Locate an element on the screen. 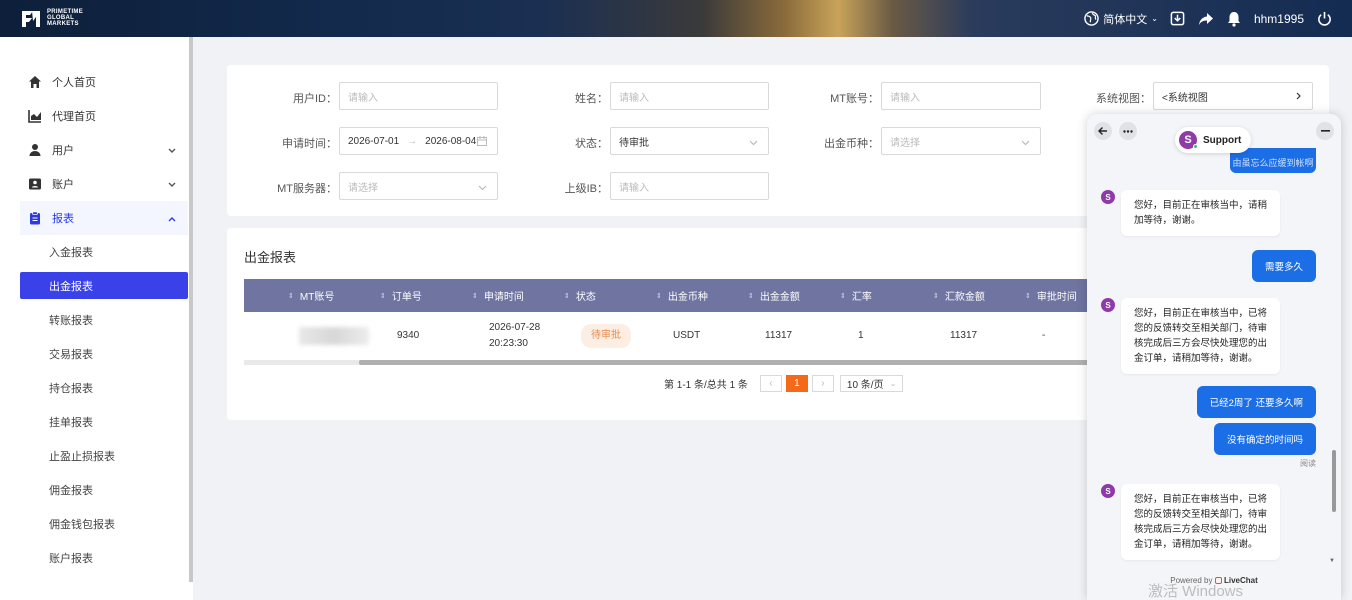 The width and height of the screenshot is (1352, 600). currency-select: 请选择 is located at coordinates (961, 141).